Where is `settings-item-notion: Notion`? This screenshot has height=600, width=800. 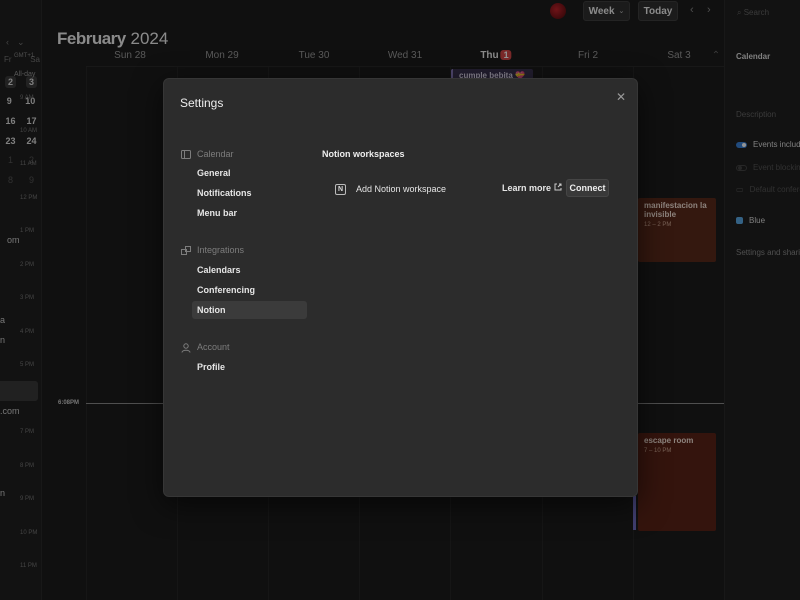
settings-item-notion: Notion is located at coordinates (249, 310).